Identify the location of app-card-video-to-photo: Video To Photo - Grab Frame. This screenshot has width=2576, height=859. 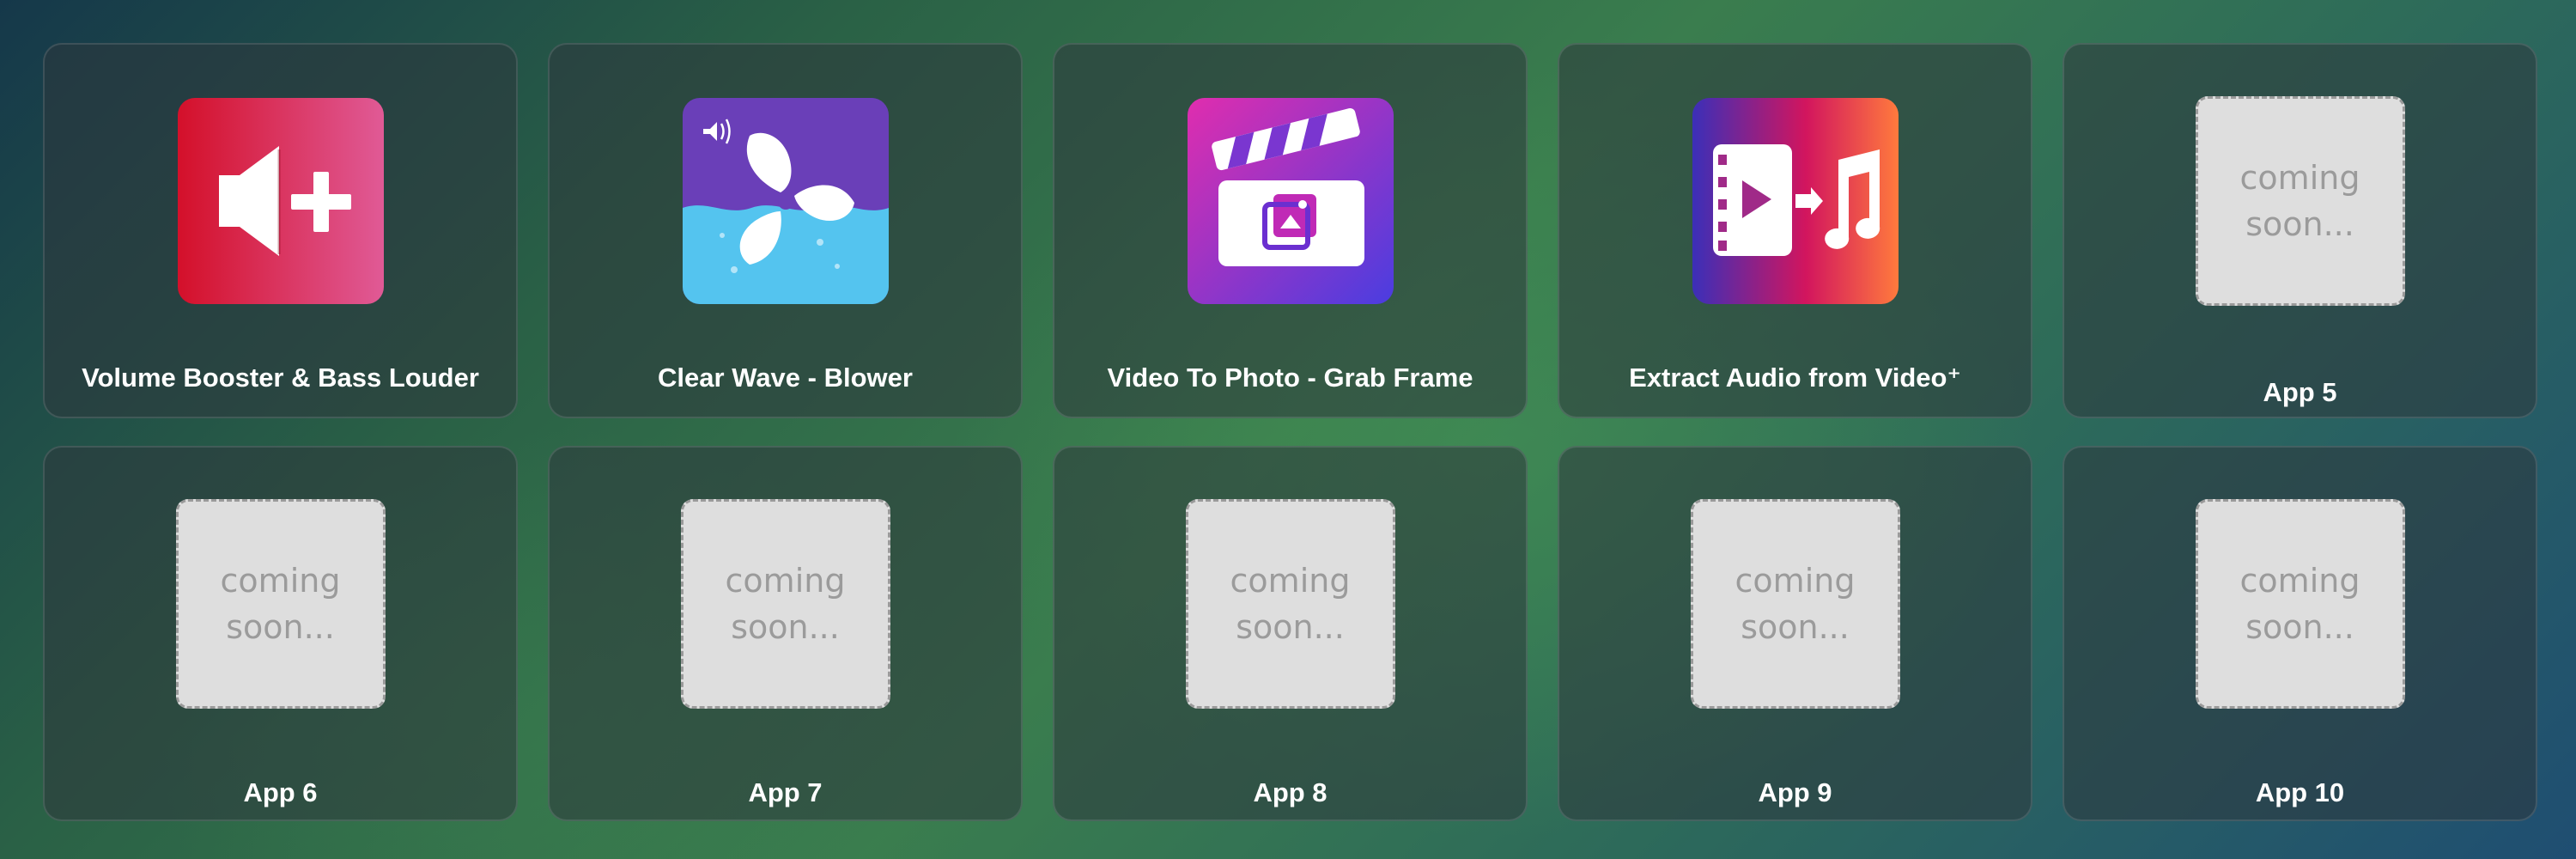
(1290, 231).